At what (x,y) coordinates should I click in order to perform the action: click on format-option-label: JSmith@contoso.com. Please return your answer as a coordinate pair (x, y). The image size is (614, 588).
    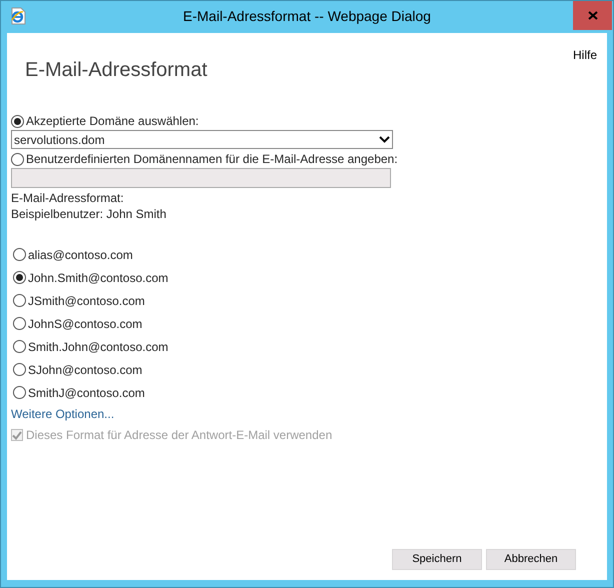
    Looking at the image, I should click on (86, 301).